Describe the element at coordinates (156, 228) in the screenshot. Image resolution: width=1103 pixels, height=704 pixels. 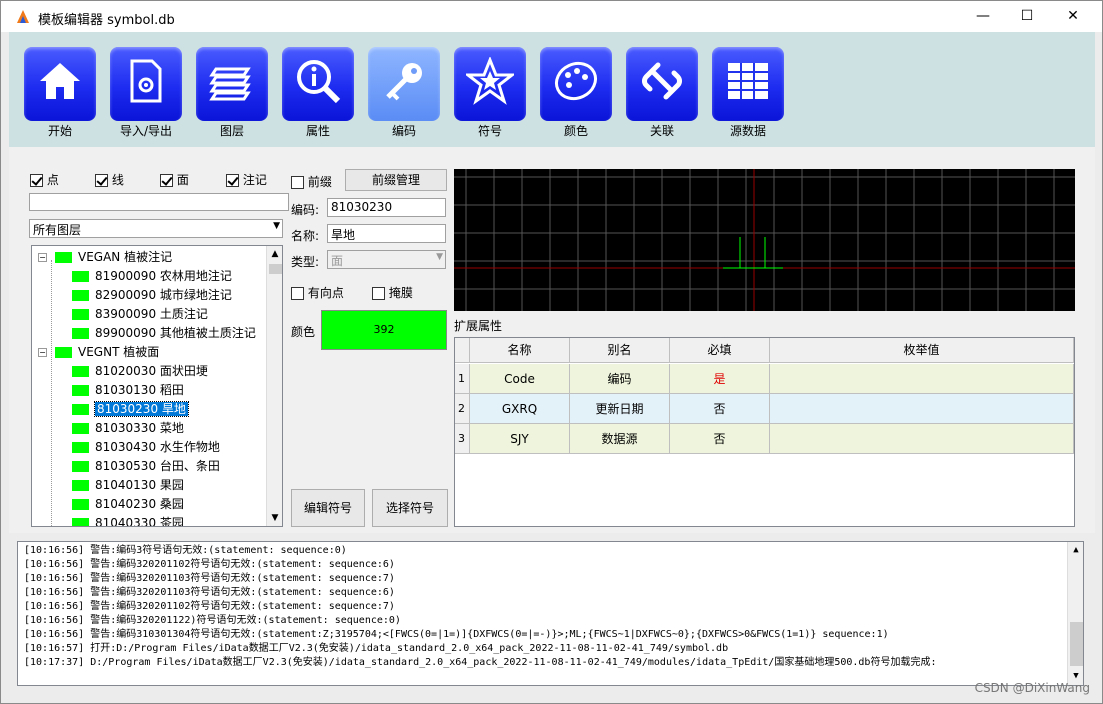
I see `layer-select: 所有图层 ▼` at that location.